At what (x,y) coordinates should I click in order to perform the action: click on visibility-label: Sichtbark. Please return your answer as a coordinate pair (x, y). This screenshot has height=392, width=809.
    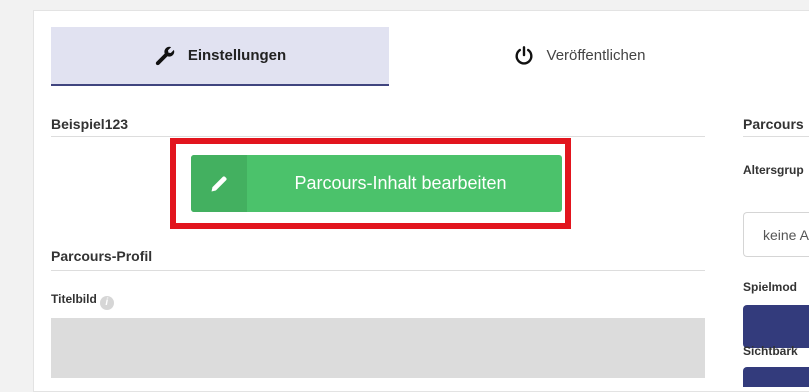
    Looking at the image, I should click on (770, 351).